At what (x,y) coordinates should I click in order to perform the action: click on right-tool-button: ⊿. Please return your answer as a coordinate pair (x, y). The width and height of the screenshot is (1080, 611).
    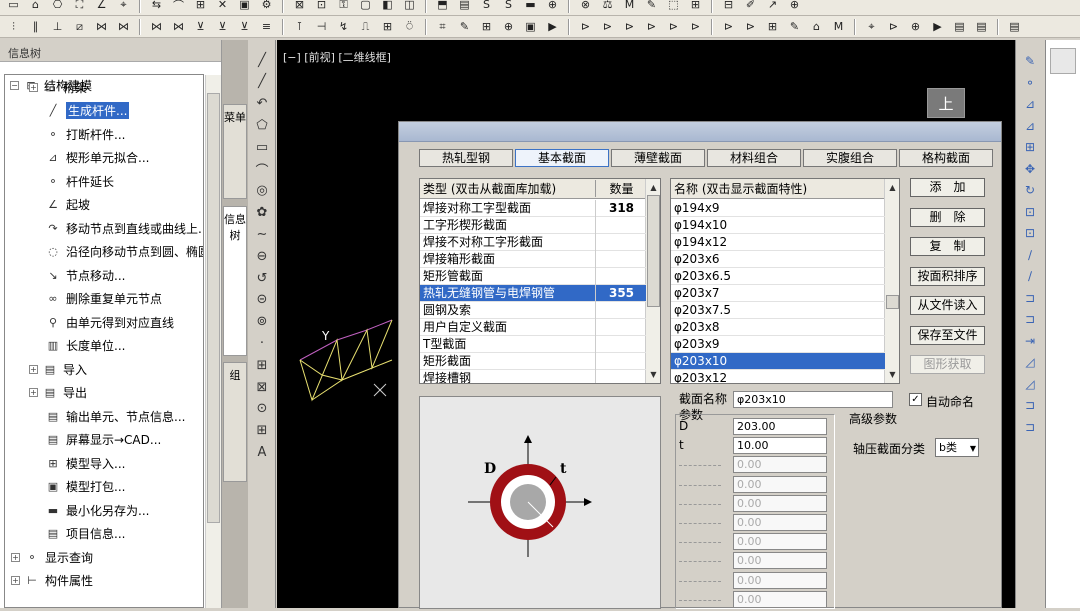
    Looking at the image, I should click on (1030, 126).